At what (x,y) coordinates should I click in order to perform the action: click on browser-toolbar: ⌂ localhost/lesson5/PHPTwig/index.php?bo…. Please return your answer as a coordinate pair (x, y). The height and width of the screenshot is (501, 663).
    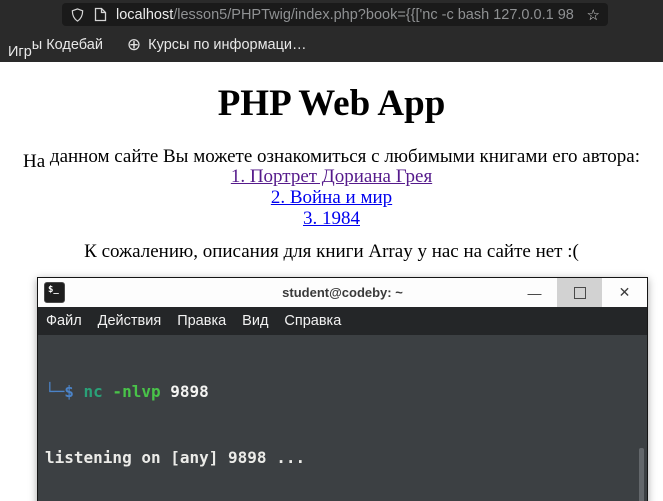
    Looking at the image, I should click on (331, 14).